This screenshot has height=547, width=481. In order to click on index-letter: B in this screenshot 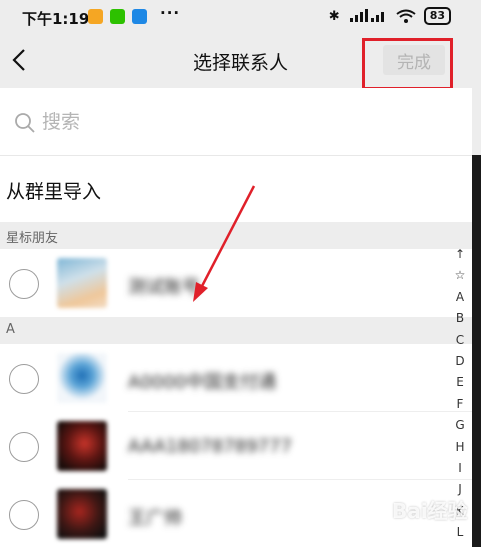, I will do `click(460, 318)`.